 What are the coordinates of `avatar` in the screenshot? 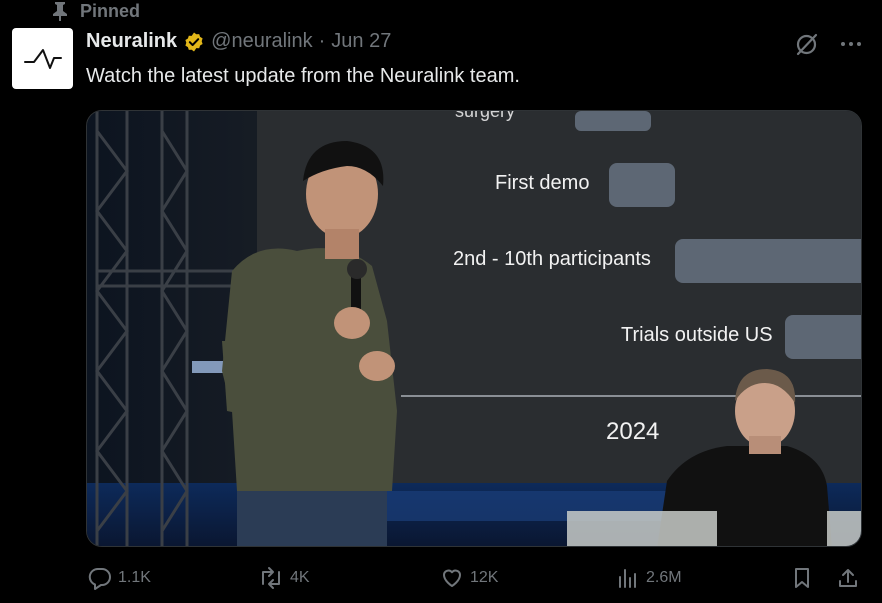 It's located at (42, 58).